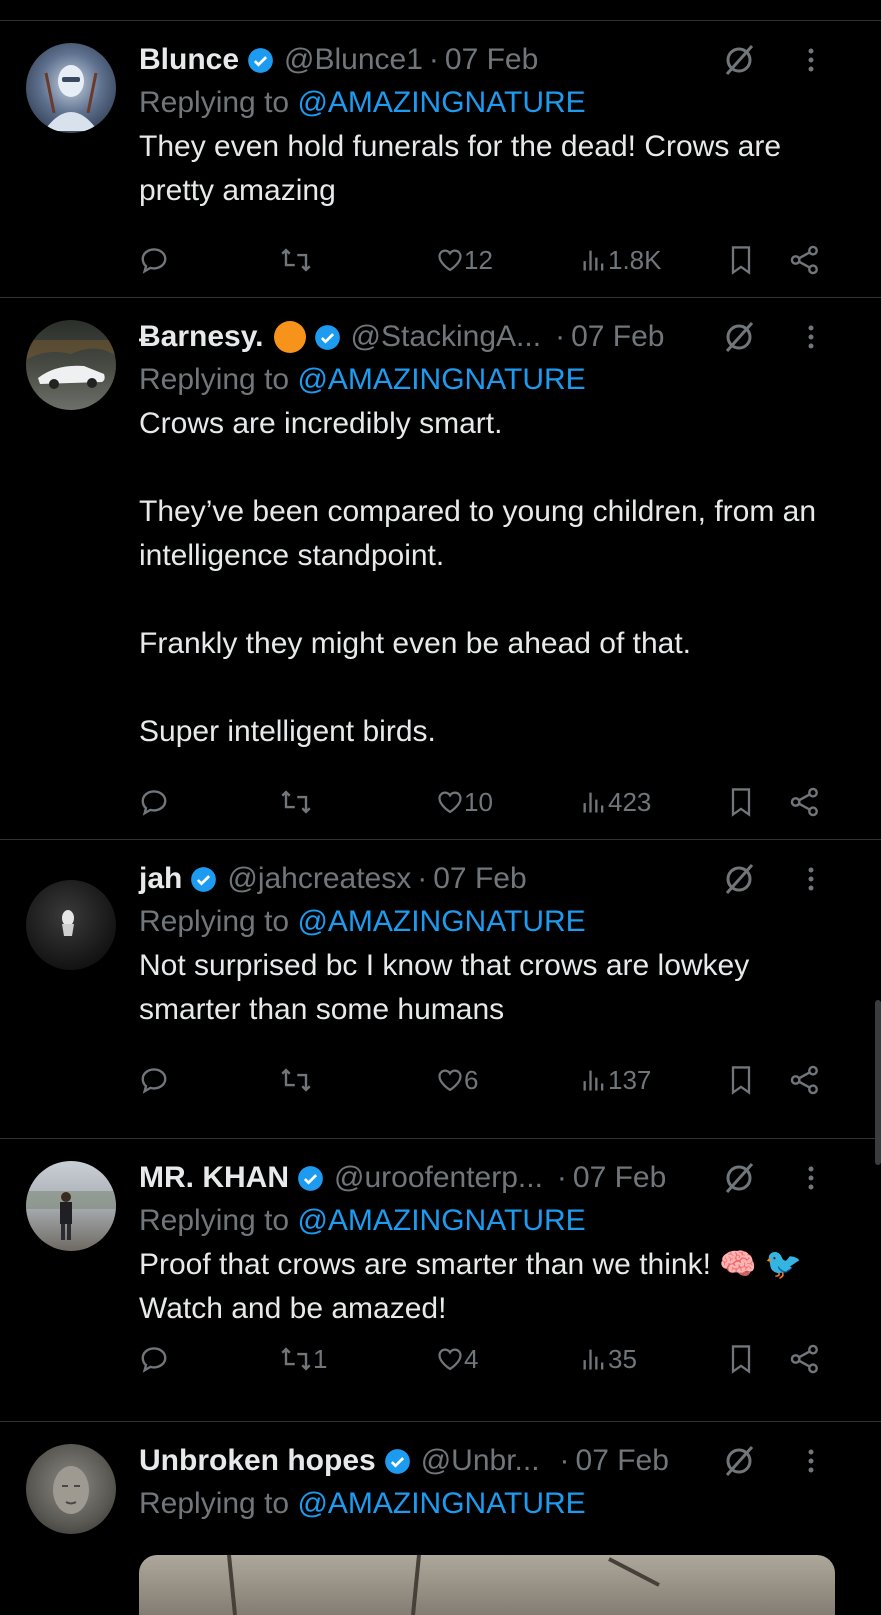 The width and height of the screenshot is (881, 1615). I want to click on display-name: jah, so click(160, 879).